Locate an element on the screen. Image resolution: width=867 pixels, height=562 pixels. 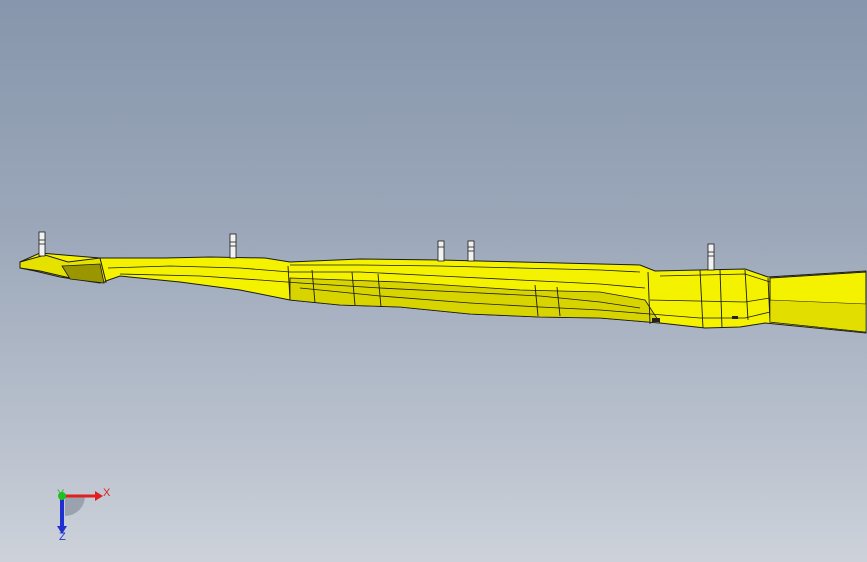
x-axis-label: X is located at coordinates (107, 493).